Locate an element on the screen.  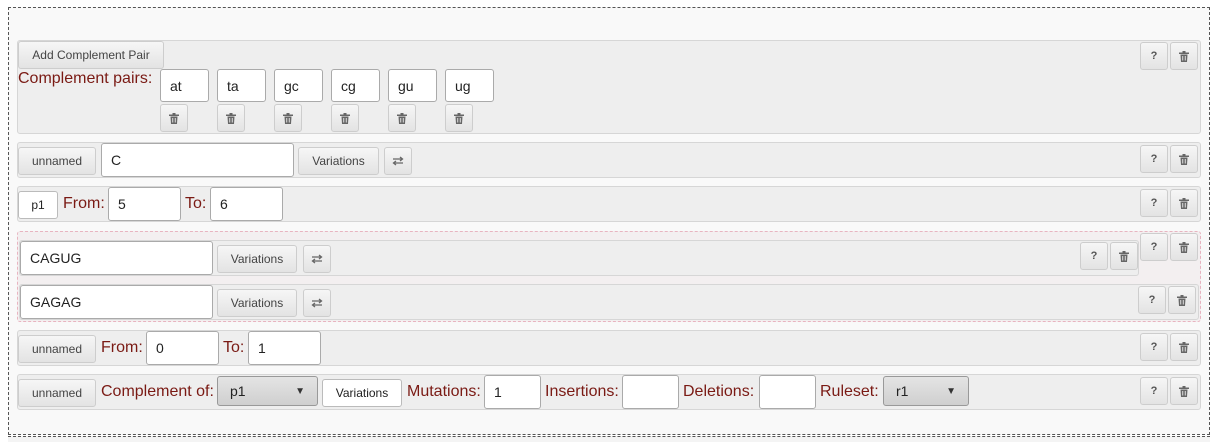
complement-pair-input: gc is located at coordinates (298, 85).